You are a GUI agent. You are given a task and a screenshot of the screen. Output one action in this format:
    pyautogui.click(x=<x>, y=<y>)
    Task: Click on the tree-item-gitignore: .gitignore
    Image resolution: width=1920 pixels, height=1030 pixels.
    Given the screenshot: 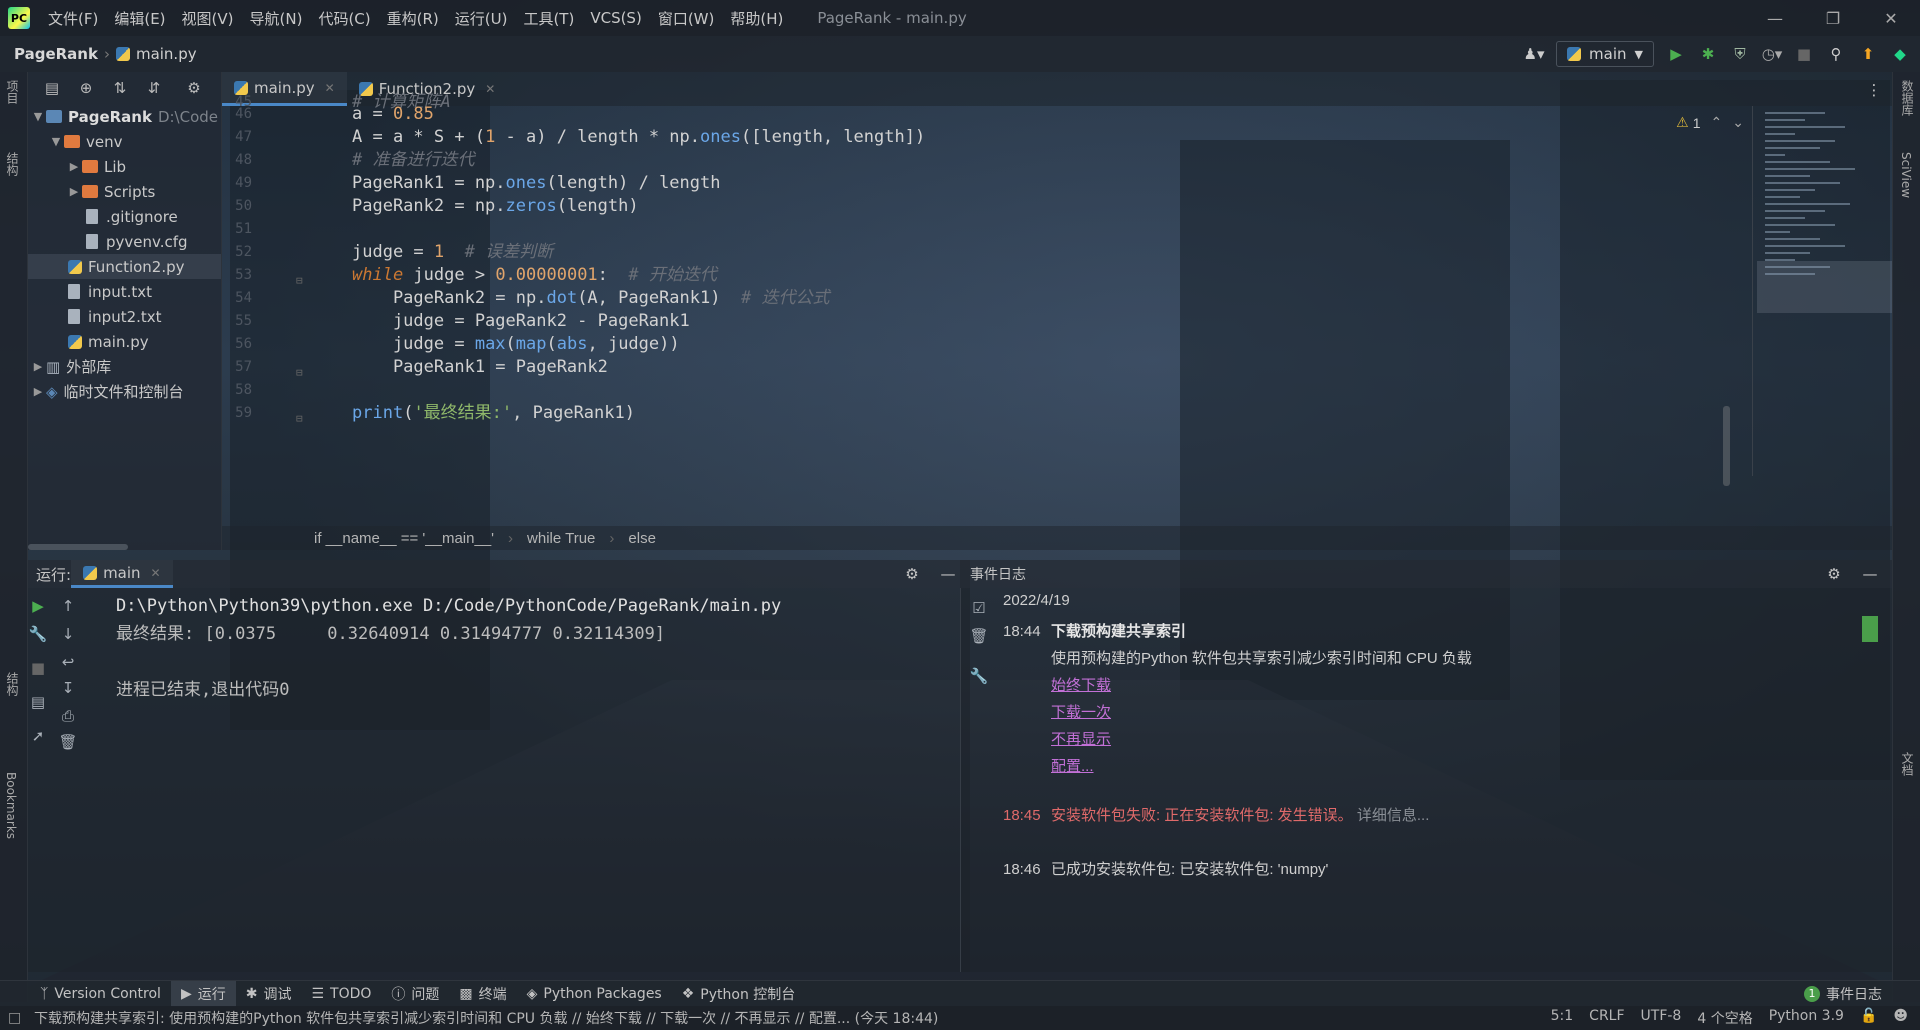 What is the action you would take?
    pyautogui.click(x=124, y=216)
    